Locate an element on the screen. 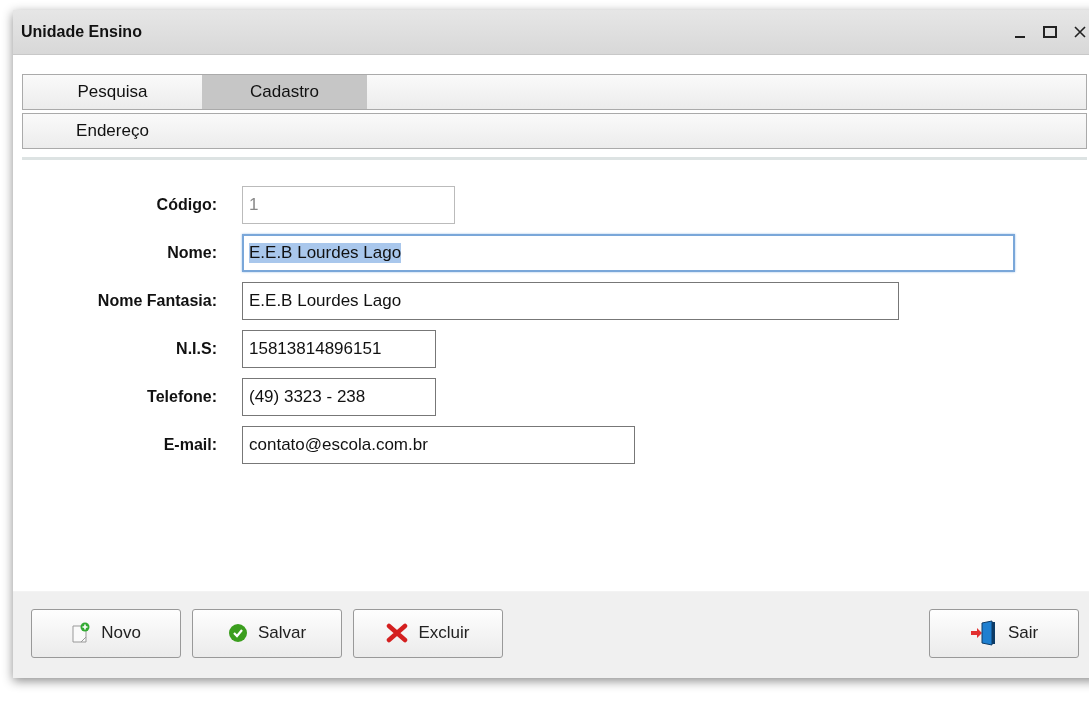  input-field: 15813814896151 is located at coordinates (339, 349).